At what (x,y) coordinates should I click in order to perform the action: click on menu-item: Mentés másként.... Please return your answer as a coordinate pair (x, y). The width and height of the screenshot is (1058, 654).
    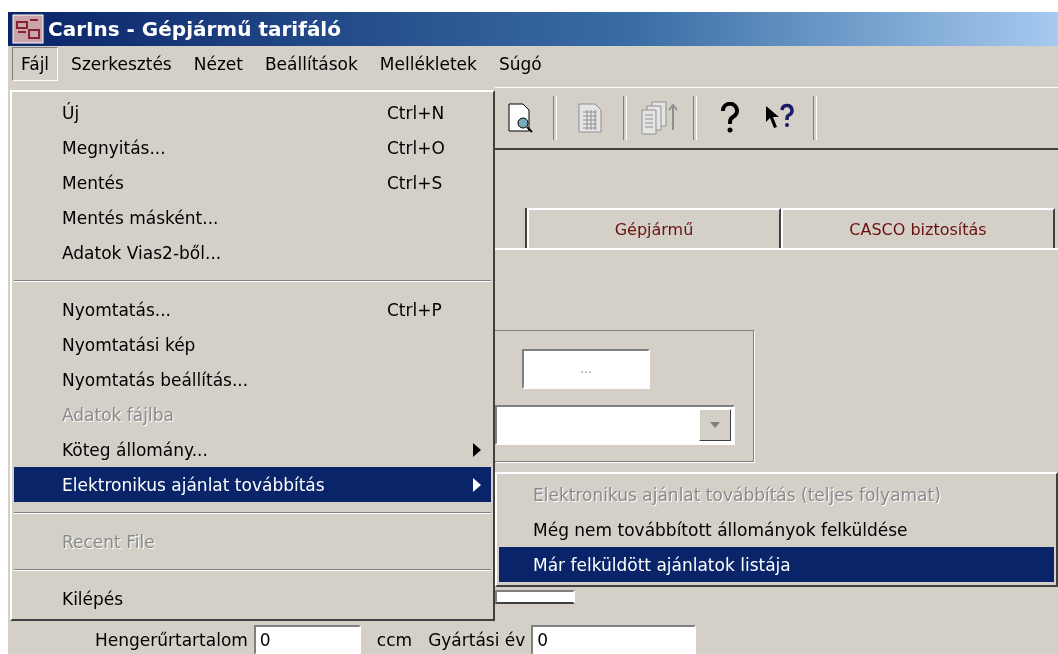
    Looking at the image, I should click on (252, 217).